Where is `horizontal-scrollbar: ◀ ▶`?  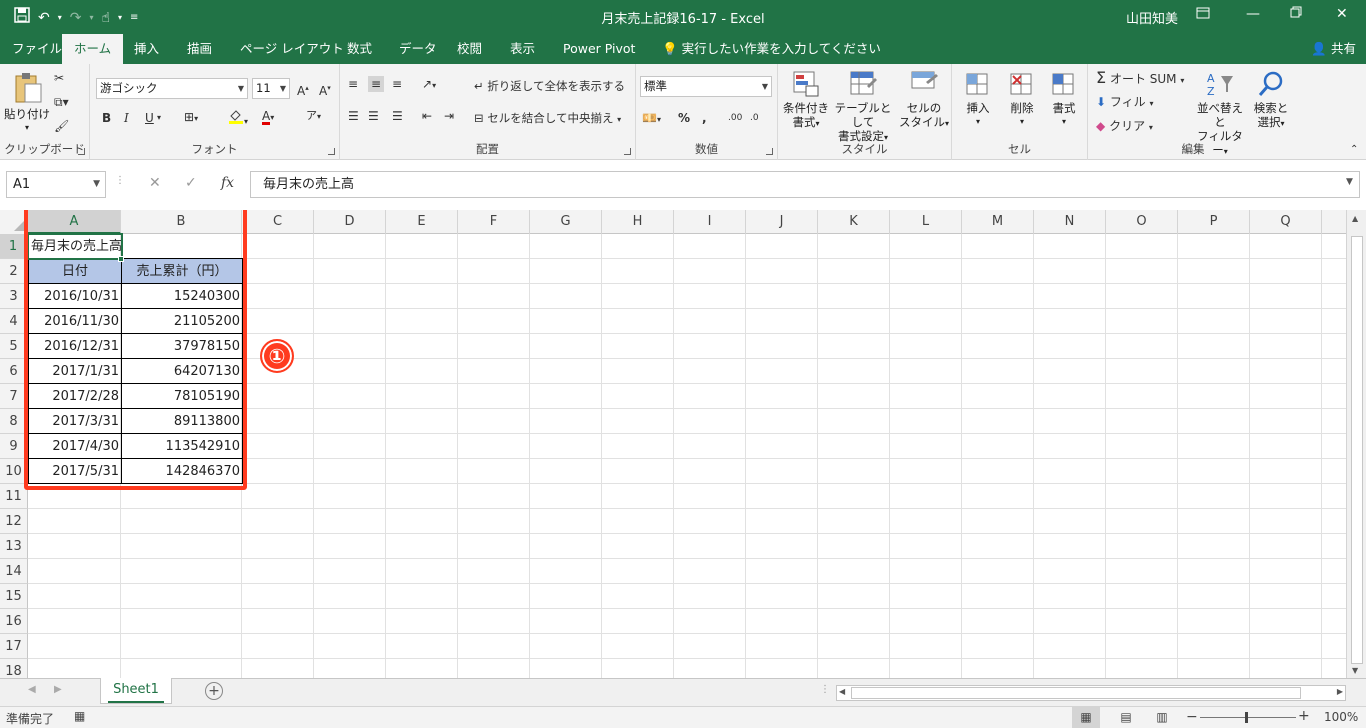
horizontal-scrollbar: ◀ ▶ is located at coordinates (1091, 693).